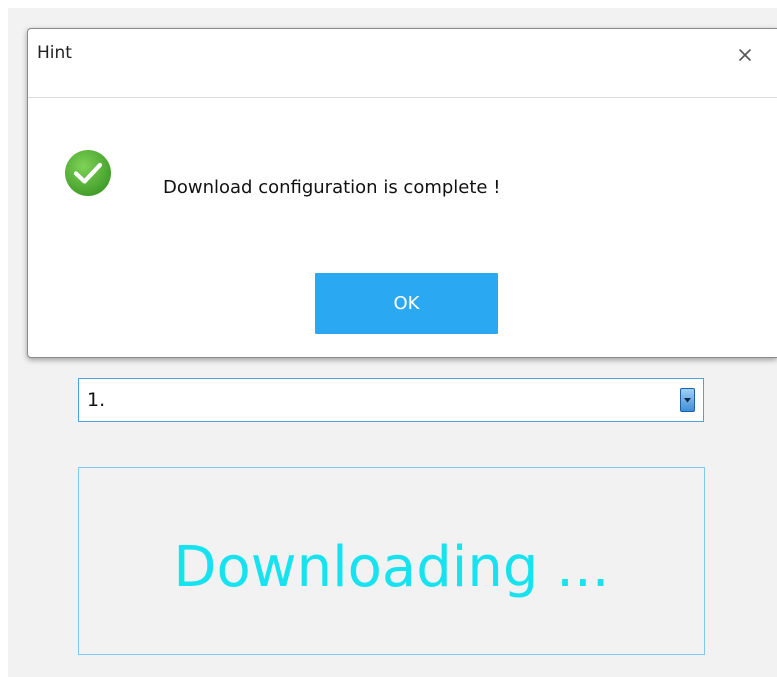 The width and height of the screenshot is (777, 677). I want to click on dialog-message: Download configuration is complete !, so click(332, 187).